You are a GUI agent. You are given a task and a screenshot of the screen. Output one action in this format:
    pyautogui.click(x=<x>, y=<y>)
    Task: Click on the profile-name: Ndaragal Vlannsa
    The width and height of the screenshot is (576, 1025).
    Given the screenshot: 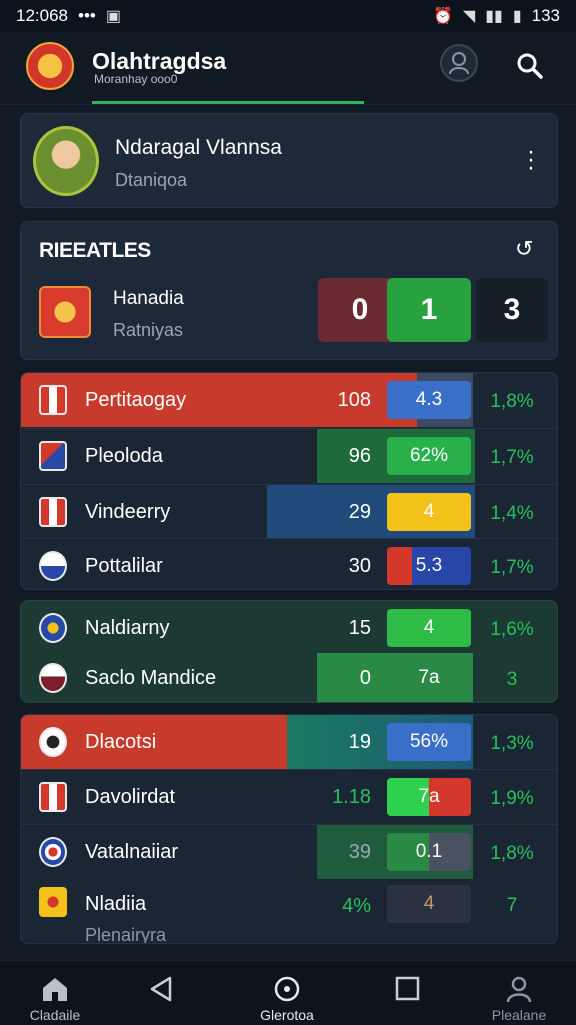 What is the action you would take?
    pyautogui.click(x=198, y=147)
    